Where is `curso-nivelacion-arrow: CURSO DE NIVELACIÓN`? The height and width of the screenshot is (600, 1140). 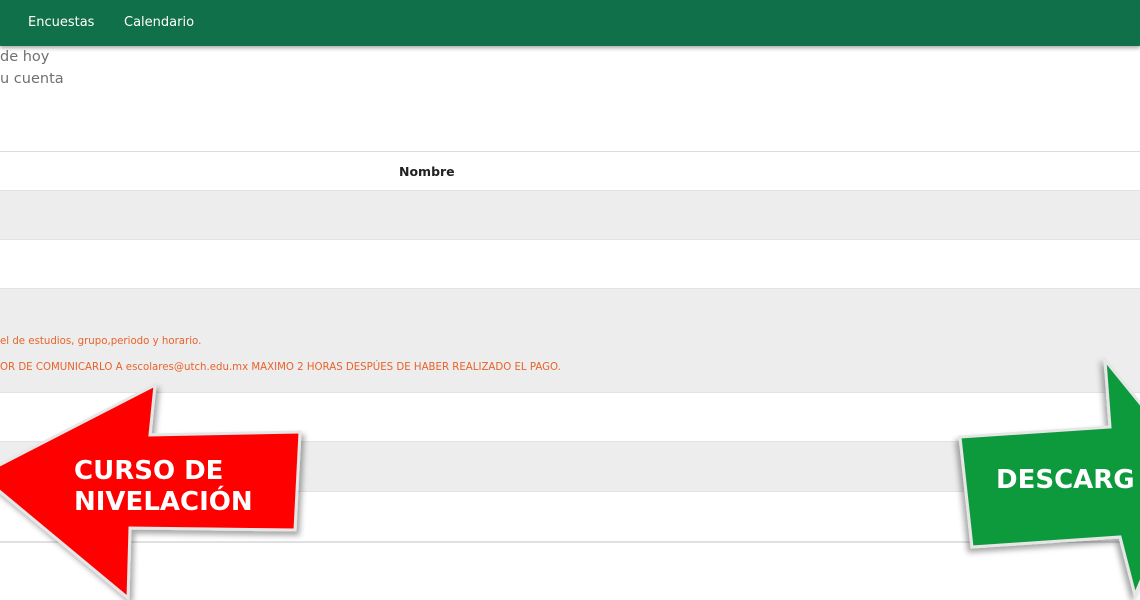 curso-nivelacion-arrow: CURSO DE NIVELACIÓN is located at coordinates (160, 490).